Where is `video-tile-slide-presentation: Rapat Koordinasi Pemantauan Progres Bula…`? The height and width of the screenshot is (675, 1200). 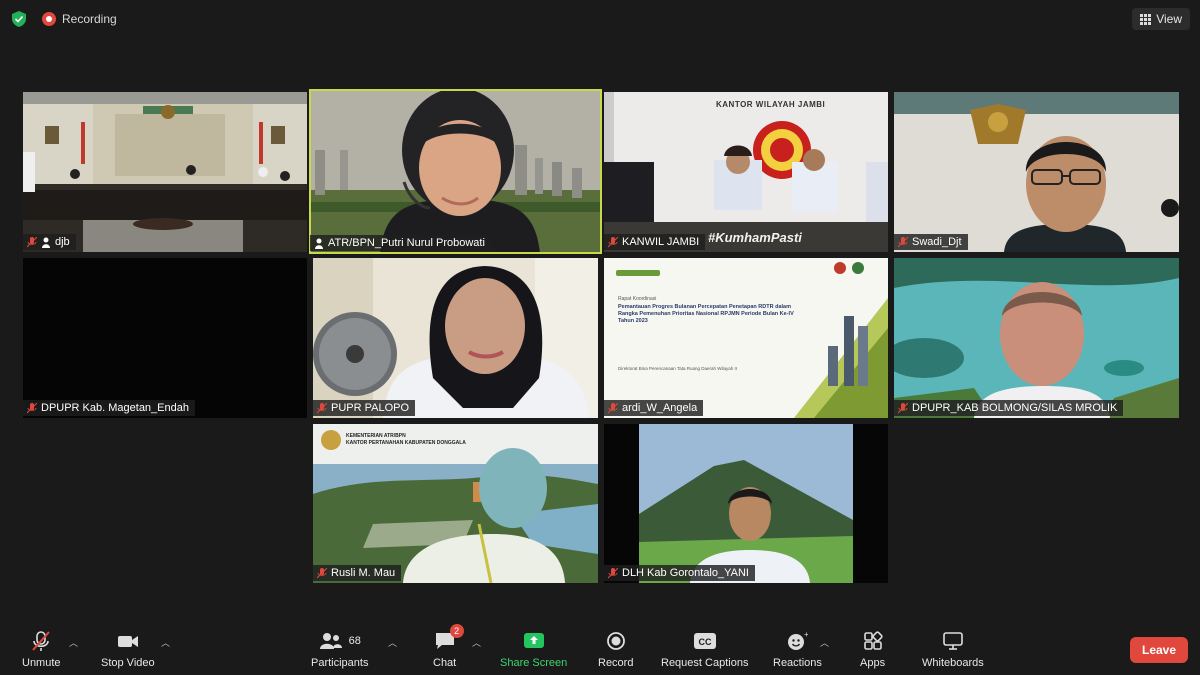 video-tile-slide-presentation: Rapat Koordinasi Pemantauan Progres Bula… is located at coordinates (746, 338).